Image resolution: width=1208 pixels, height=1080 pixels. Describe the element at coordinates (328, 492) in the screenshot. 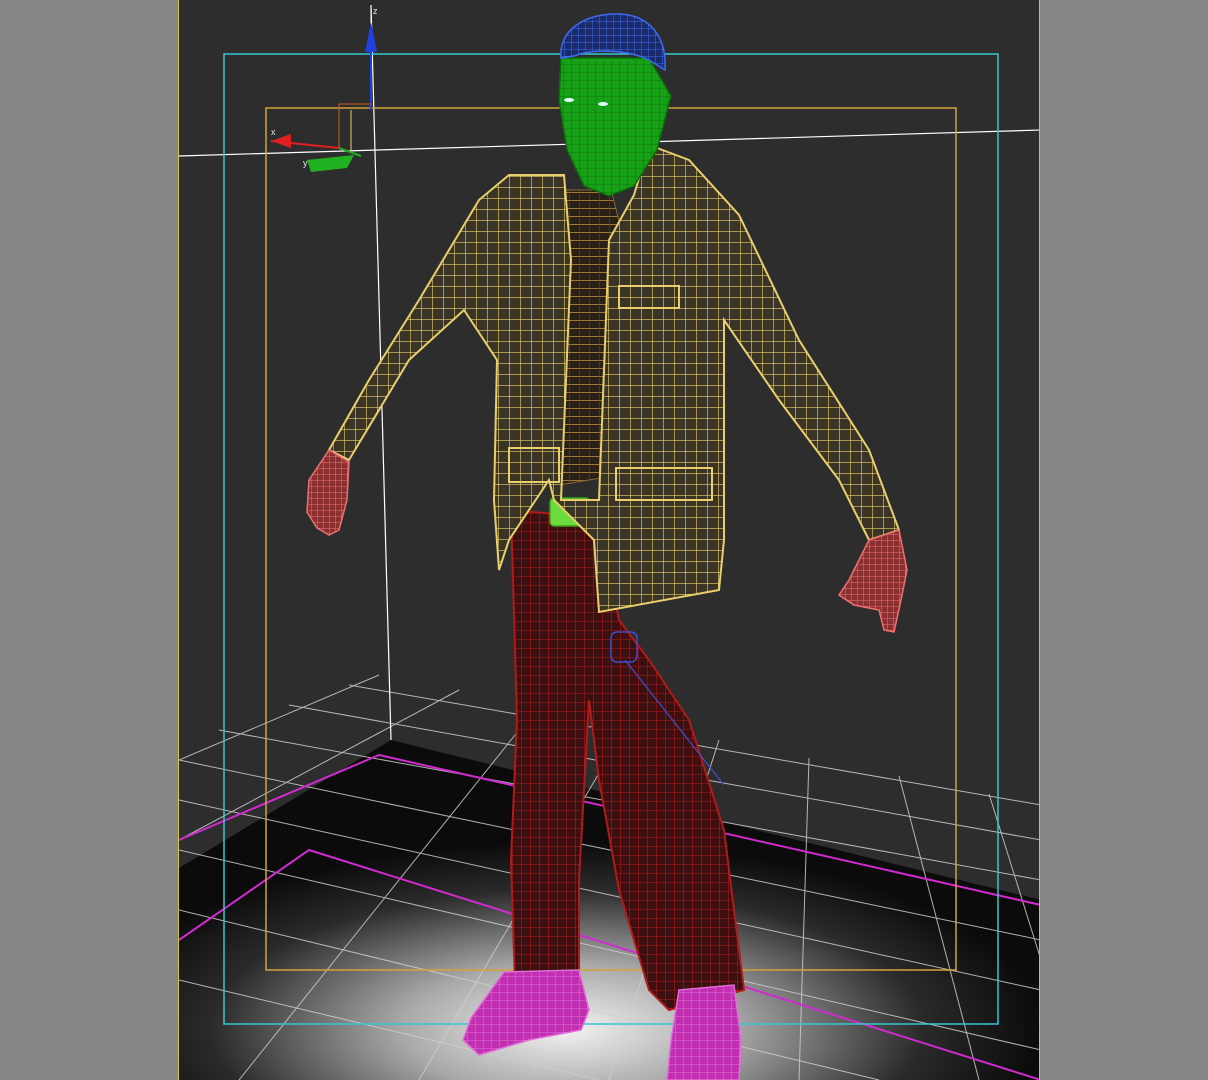

I see `left-hand-mesh` at that location.